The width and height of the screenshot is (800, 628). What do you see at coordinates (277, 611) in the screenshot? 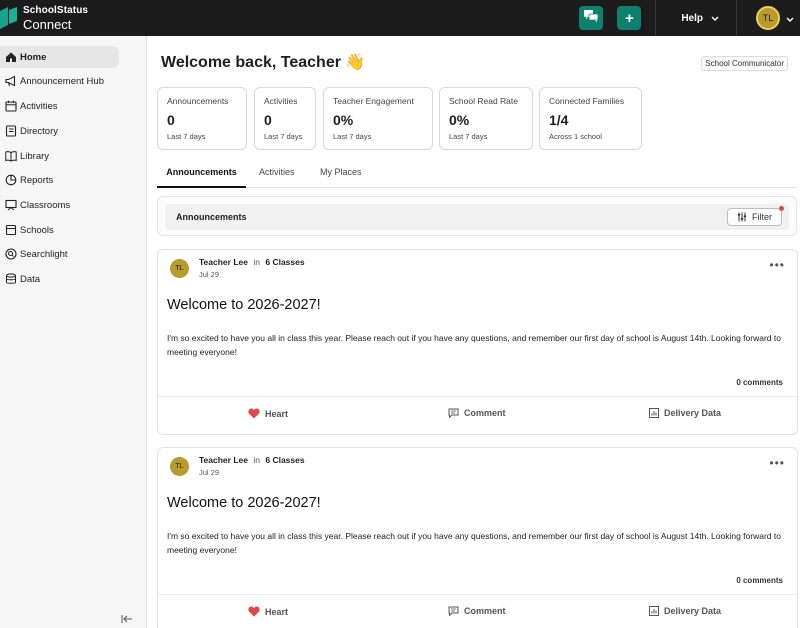
I see `heart-label: Heart` at bounding box center [277, 611].